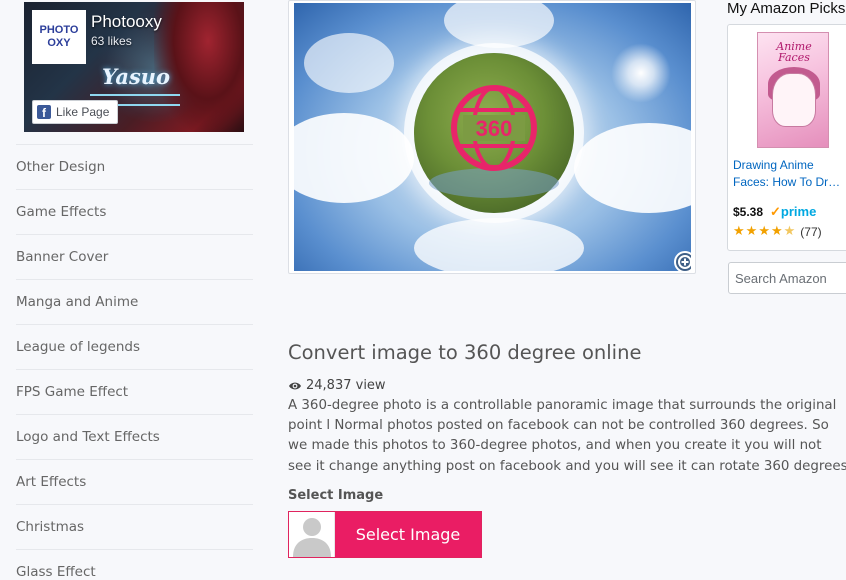 This screenshot has width=846, height=580. Describe the element at coordinates (787, 278) in the screenshot. I see `amazon-search-input` at that location.